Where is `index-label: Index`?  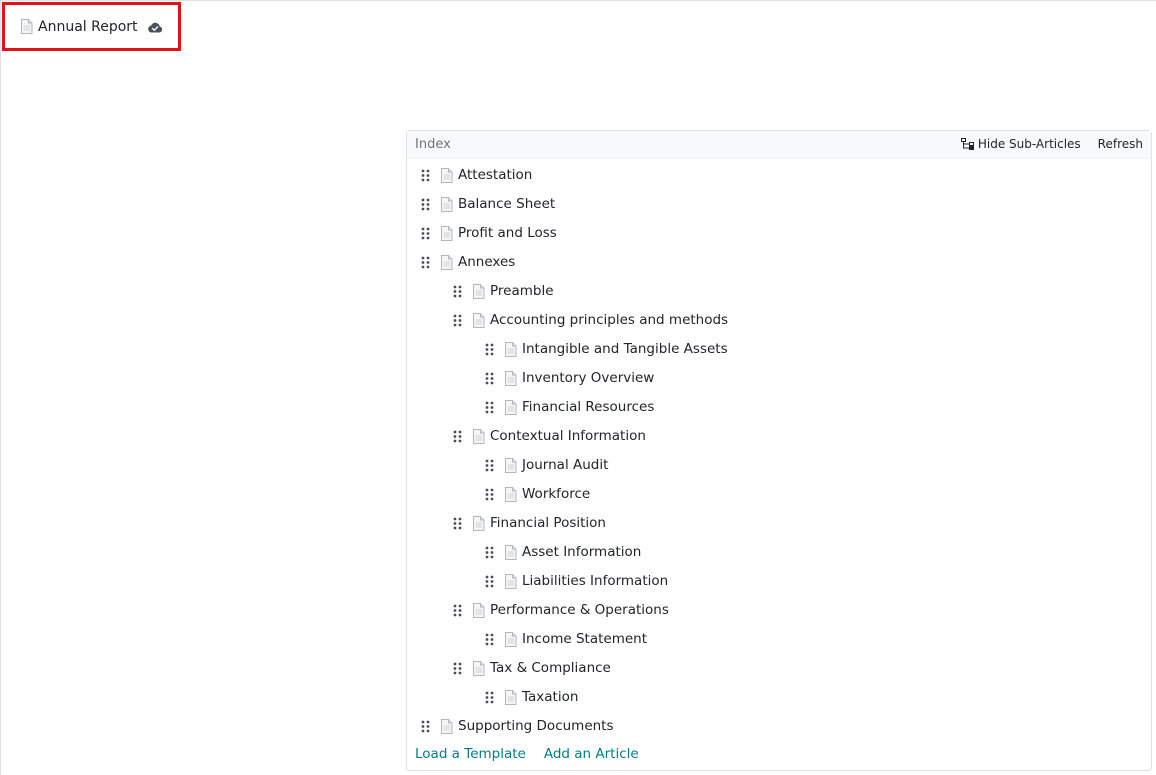
index-label: Index is located at coordinates (433, 144).